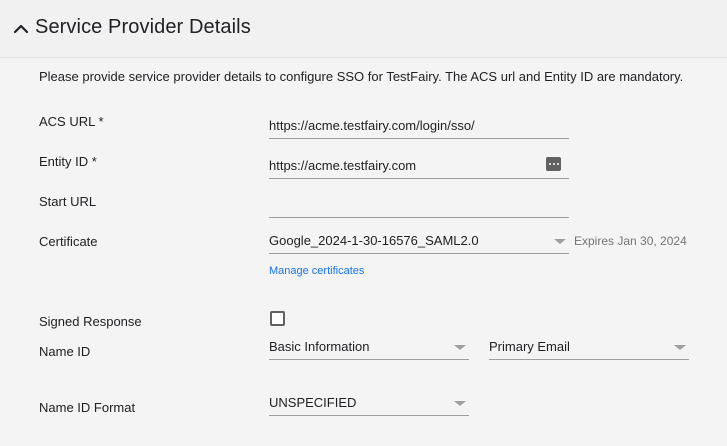  What do you see at coordinates (68, 241) in the screenshot?
I see `certificate-label: Certificate` at bounding box center [68, 241].